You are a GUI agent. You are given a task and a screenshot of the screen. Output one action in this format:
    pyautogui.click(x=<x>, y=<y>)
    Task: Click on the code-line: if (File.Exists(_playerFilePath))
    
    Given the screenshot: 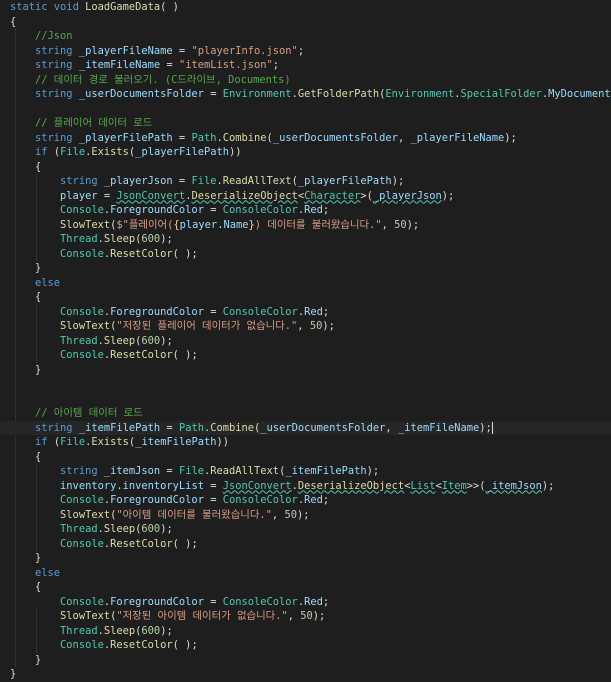 What is the action you would take?
    pyautogui.click(x=305, y=152)
    